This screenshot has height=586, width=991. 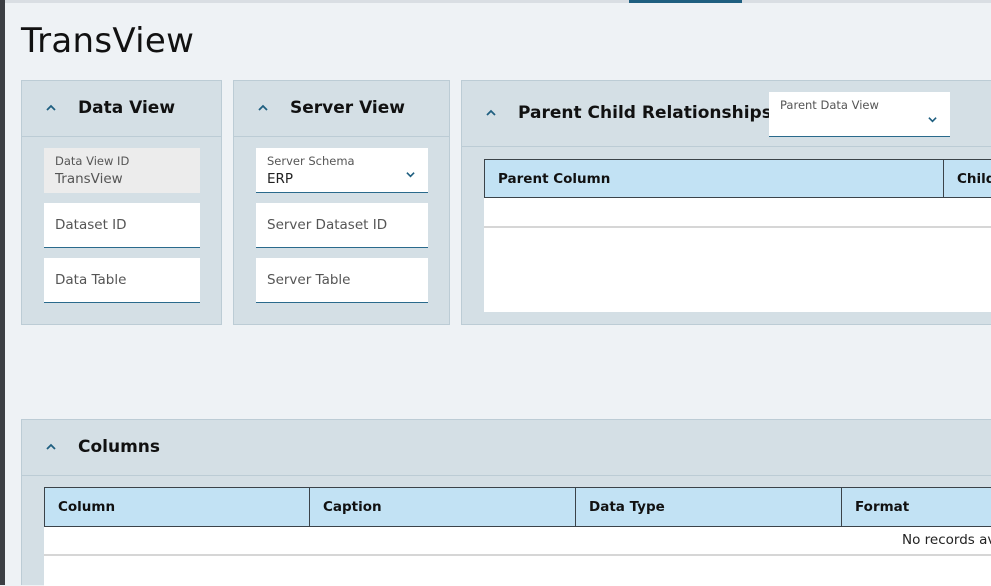 I want to click on data-table-field: Data Table, so click(x=122, y=280).